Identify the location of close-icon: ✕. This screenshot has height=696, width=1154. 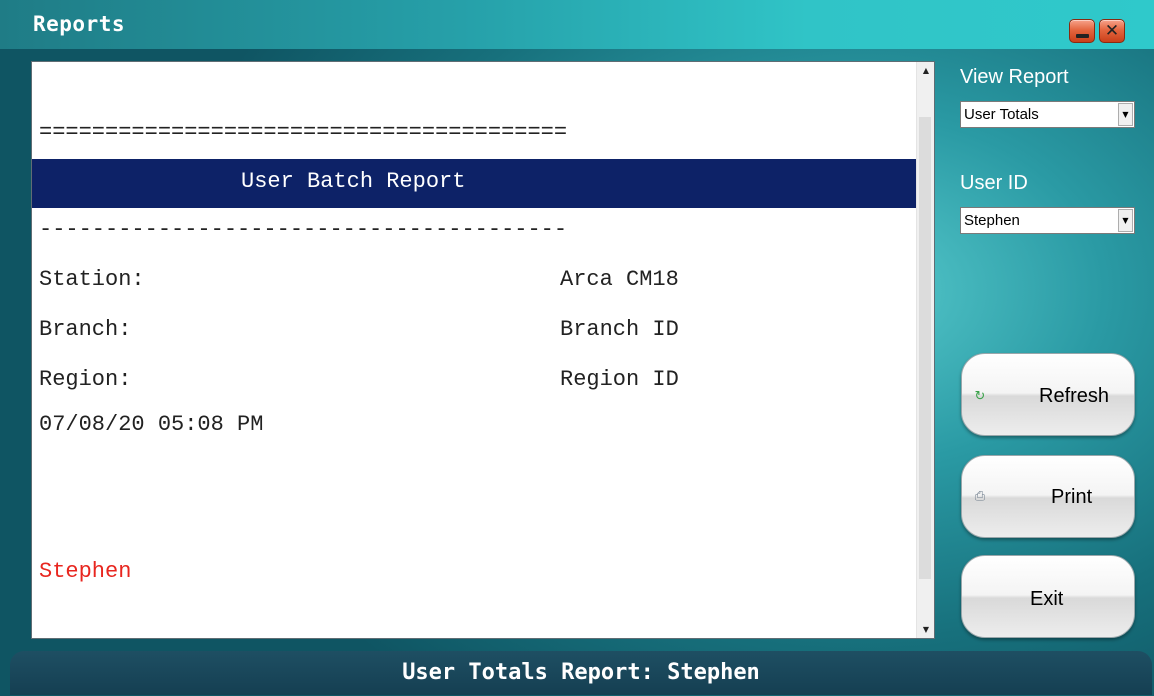
(1112, 31).